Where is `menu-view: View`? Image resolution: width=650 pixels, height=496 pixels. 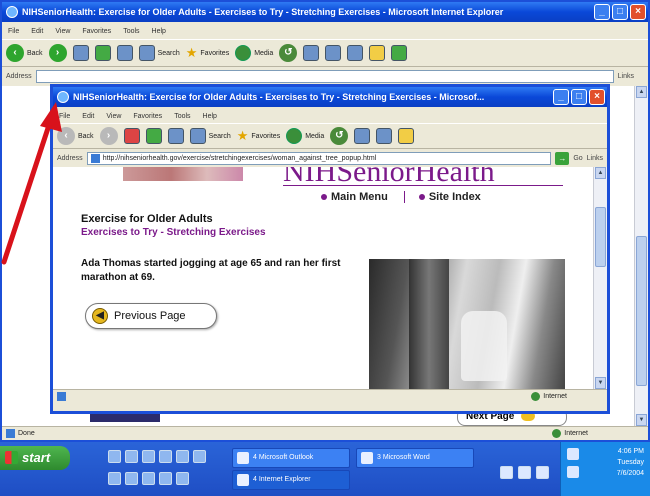 menu-view: View is located at coordinates (62, 31).